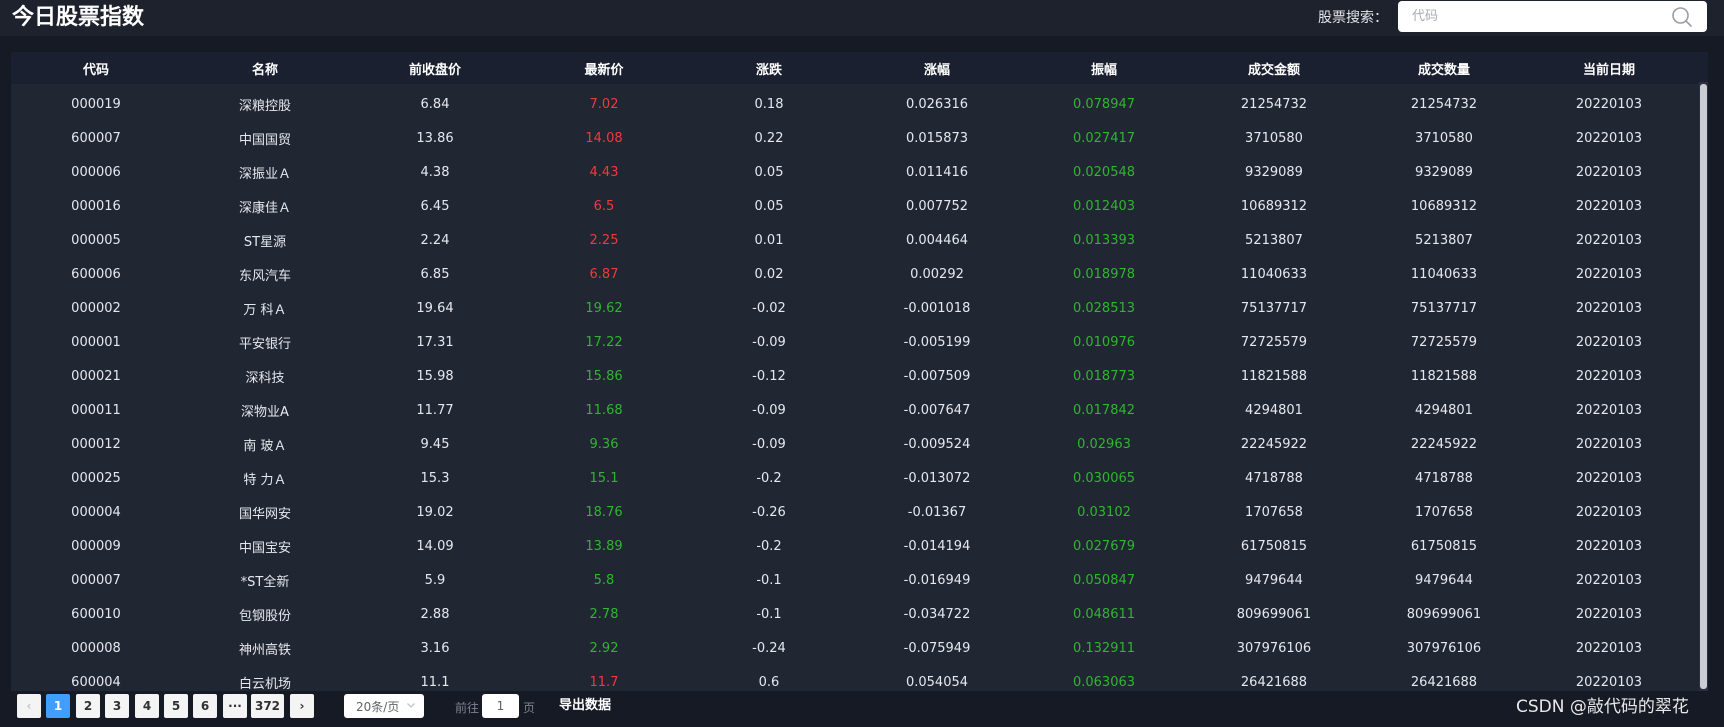  Describe the element at coordinates (1274, 444) in the screenshot. I see `table-cell: 22245922` at that location.